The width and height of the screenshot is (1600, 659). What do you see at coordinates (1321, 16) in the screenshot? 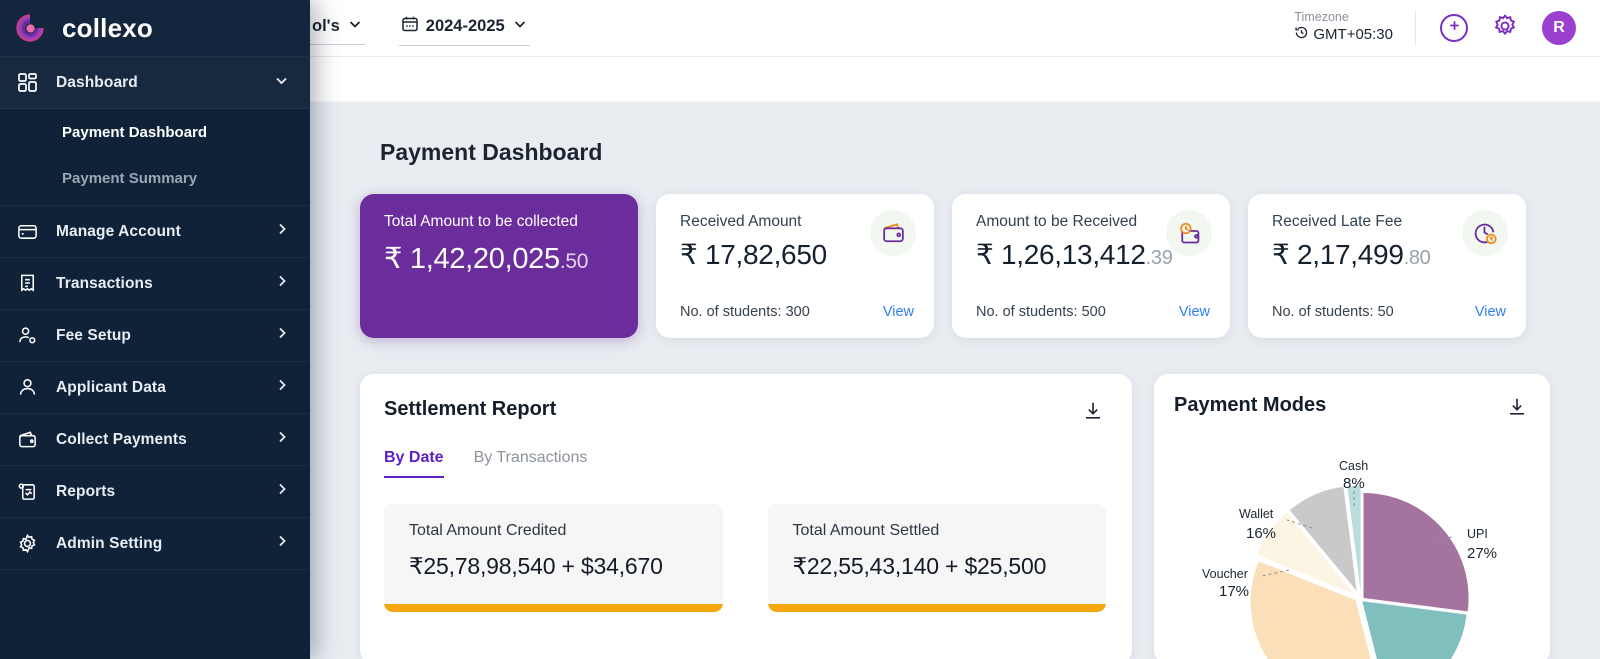
I see `timezone-label: Timezone` at bounding box center [1321, 16].